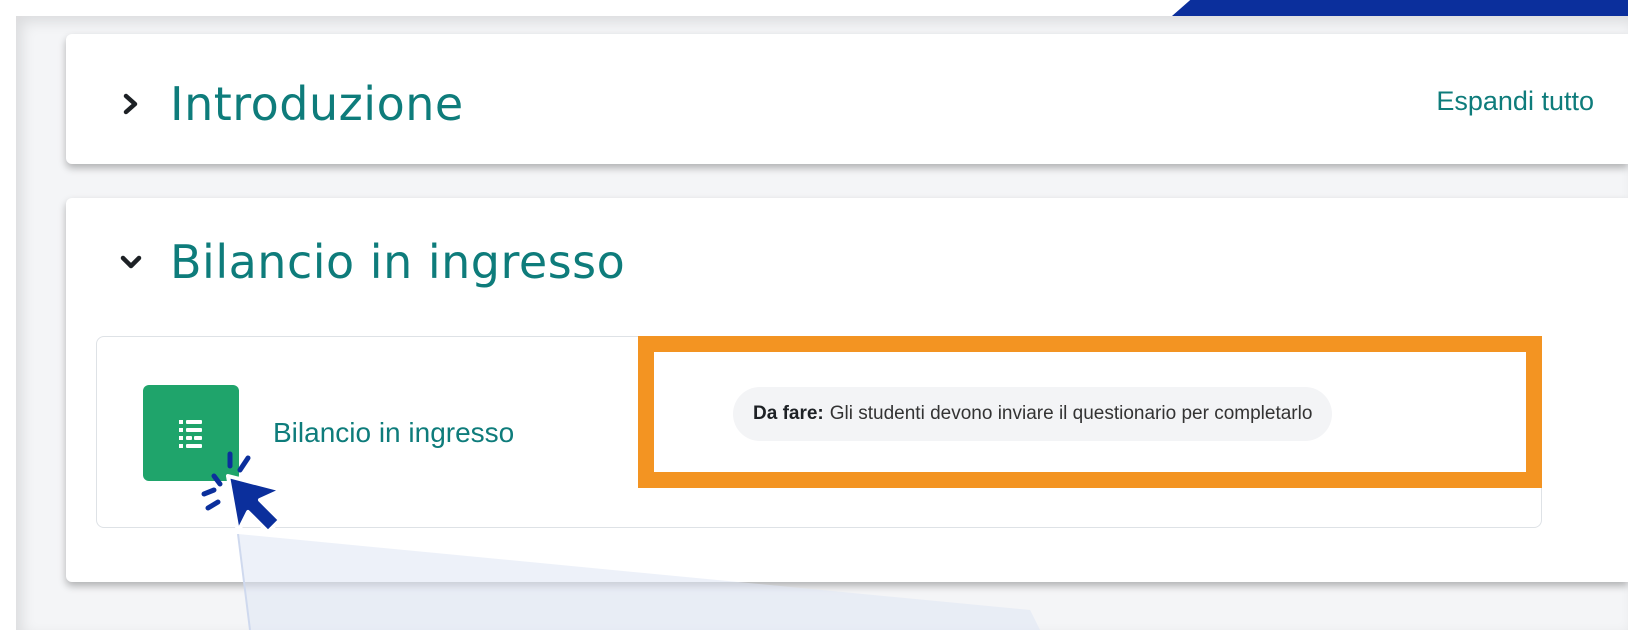 The width and height of the screenshot is (1628, 630). Describe the element at coordinates (131, 104) in the screenshot. I see `chevron-right-icon` at that location.